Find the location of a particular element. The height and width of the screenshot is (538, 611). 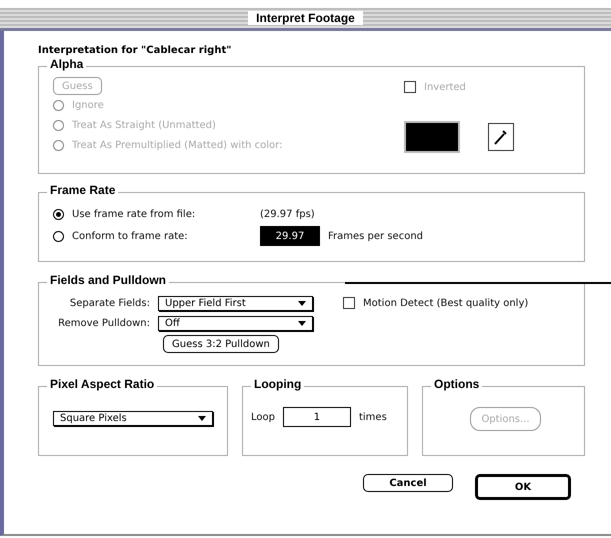

frame-rate-field: 29.97 is located at coordinates (290, 236).